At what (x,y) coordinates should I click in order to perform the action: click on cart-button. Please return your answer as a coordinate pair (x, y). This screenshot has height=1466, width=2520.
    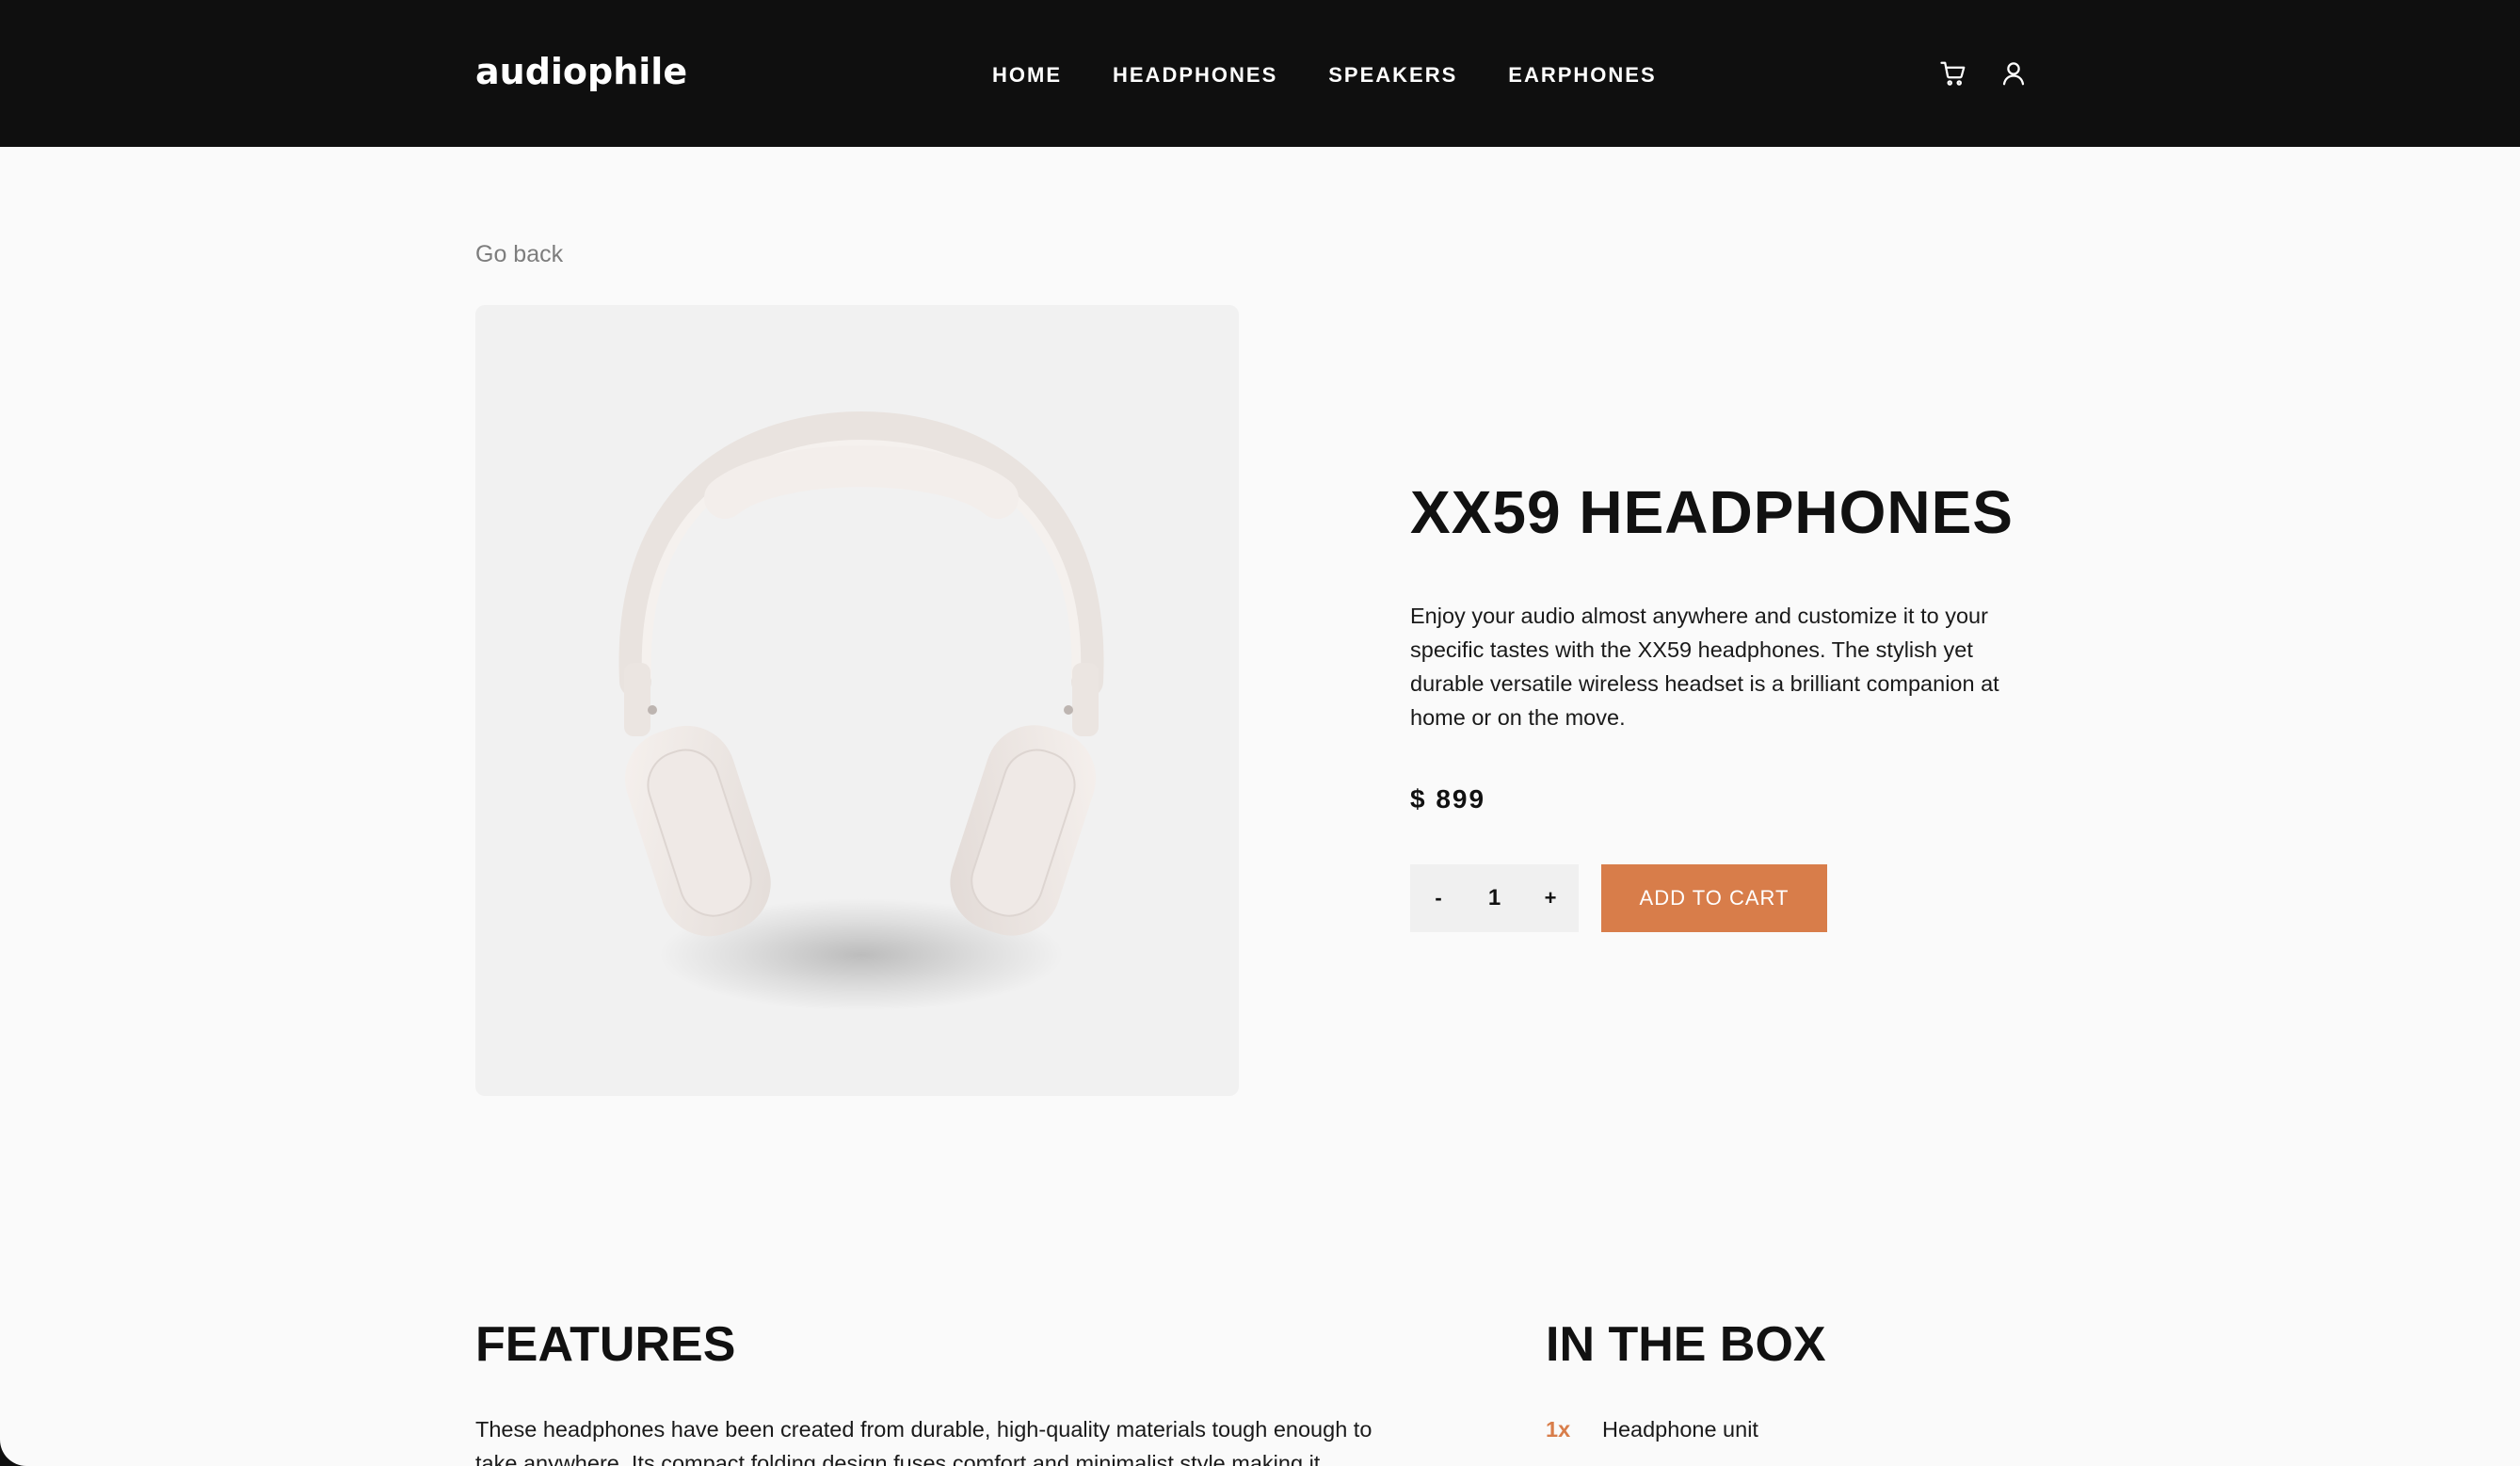
    Looking at the image, I should click on (1953, 73).